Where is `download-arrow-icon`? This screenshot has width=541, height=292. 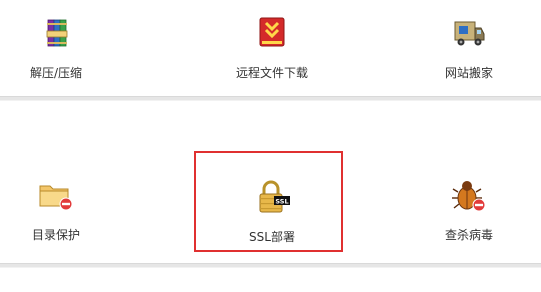 download-arrow-icon is located at coordinates (272, 34).